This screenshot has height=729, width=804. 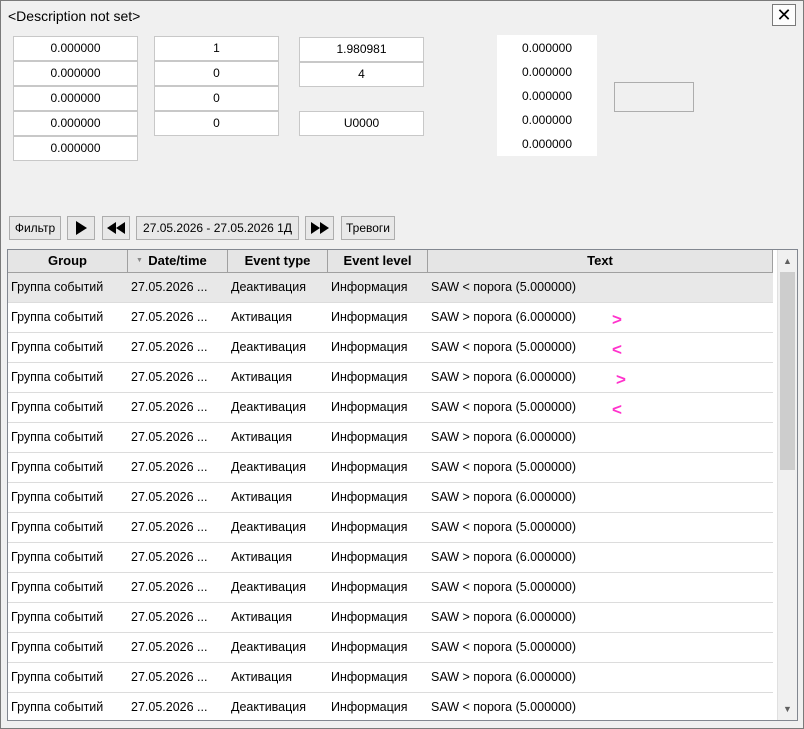 I want to click on forward-button, so click(x=319, y=228).